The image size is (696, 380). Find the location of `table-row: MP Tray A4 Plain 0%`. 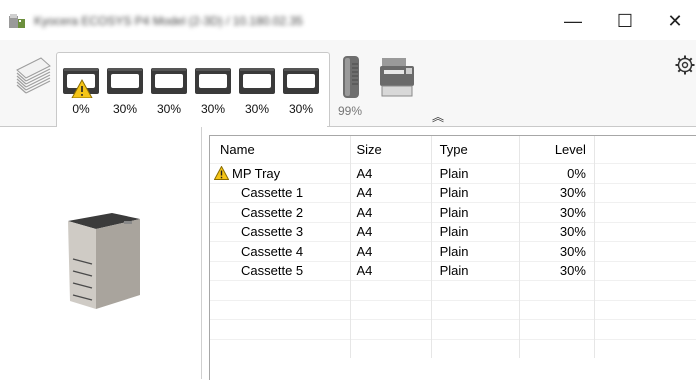

table-row: MP Tray A4 Plain 0% is located at coordinates (453, 173).